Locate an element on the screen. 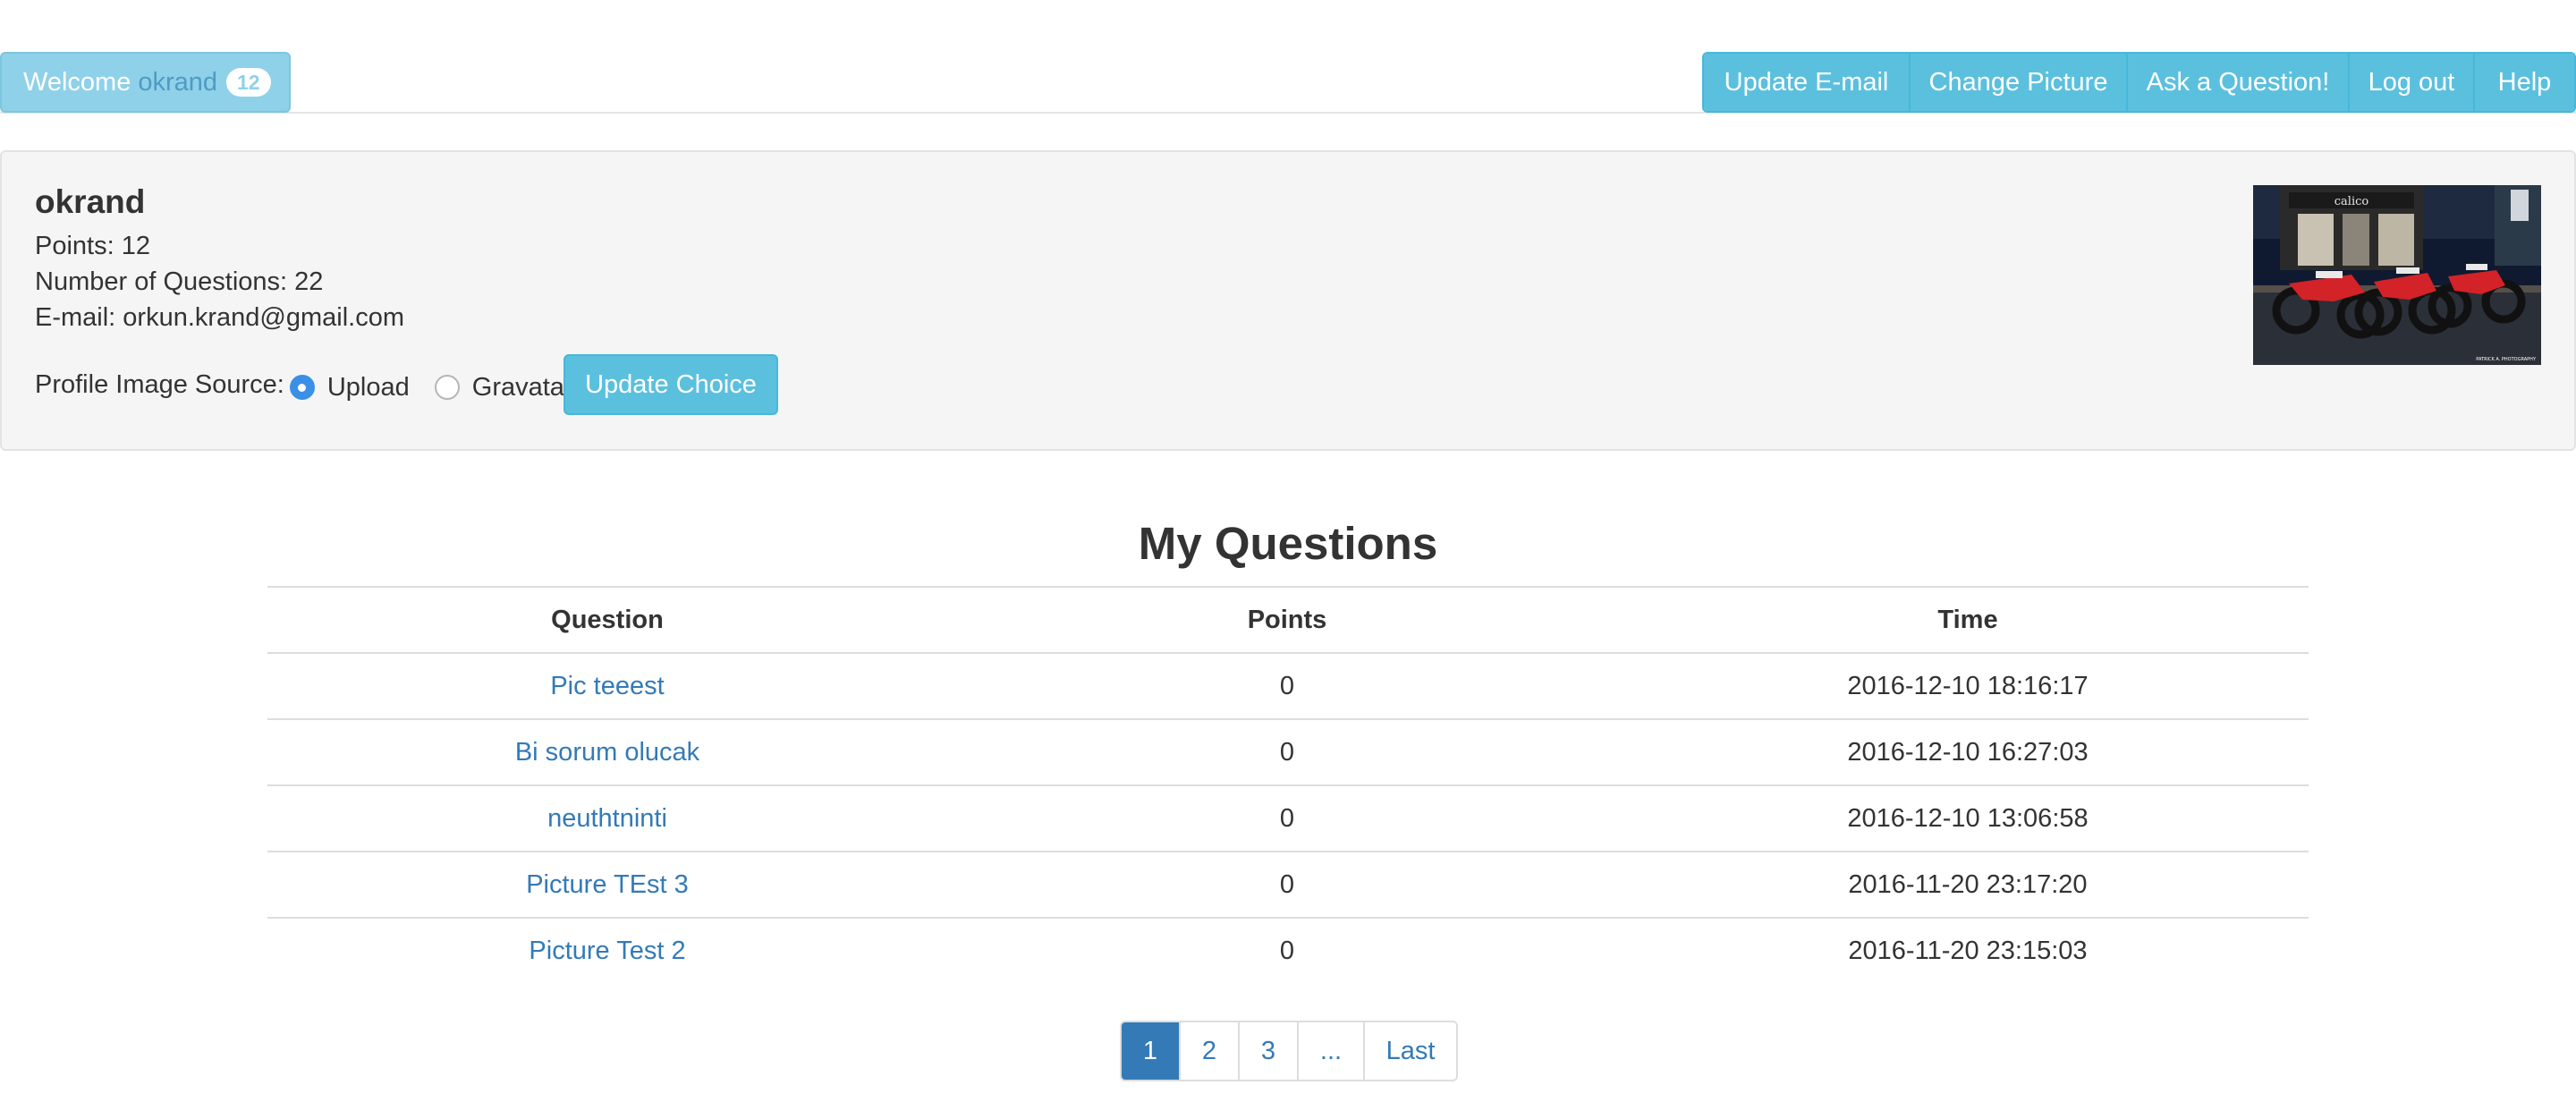 This screenshot has width=2576, height=1102. photo-sign-text: calico is located at coordinates (2351, 201).